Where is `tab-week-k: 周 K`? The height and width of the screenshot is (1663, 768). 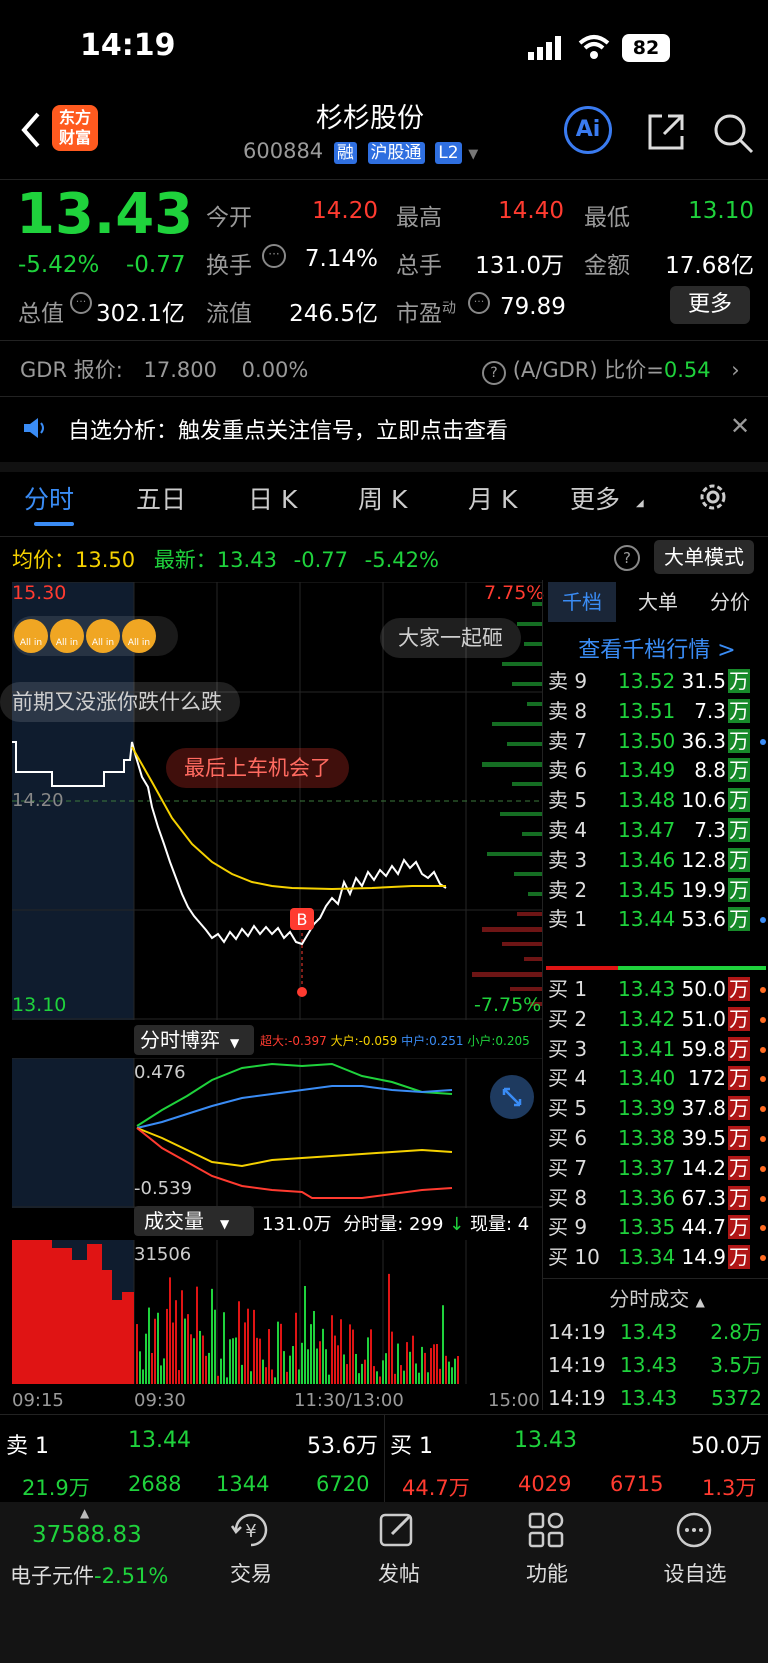
tab-week-k: 周 K is located at coordinates (382, 498).